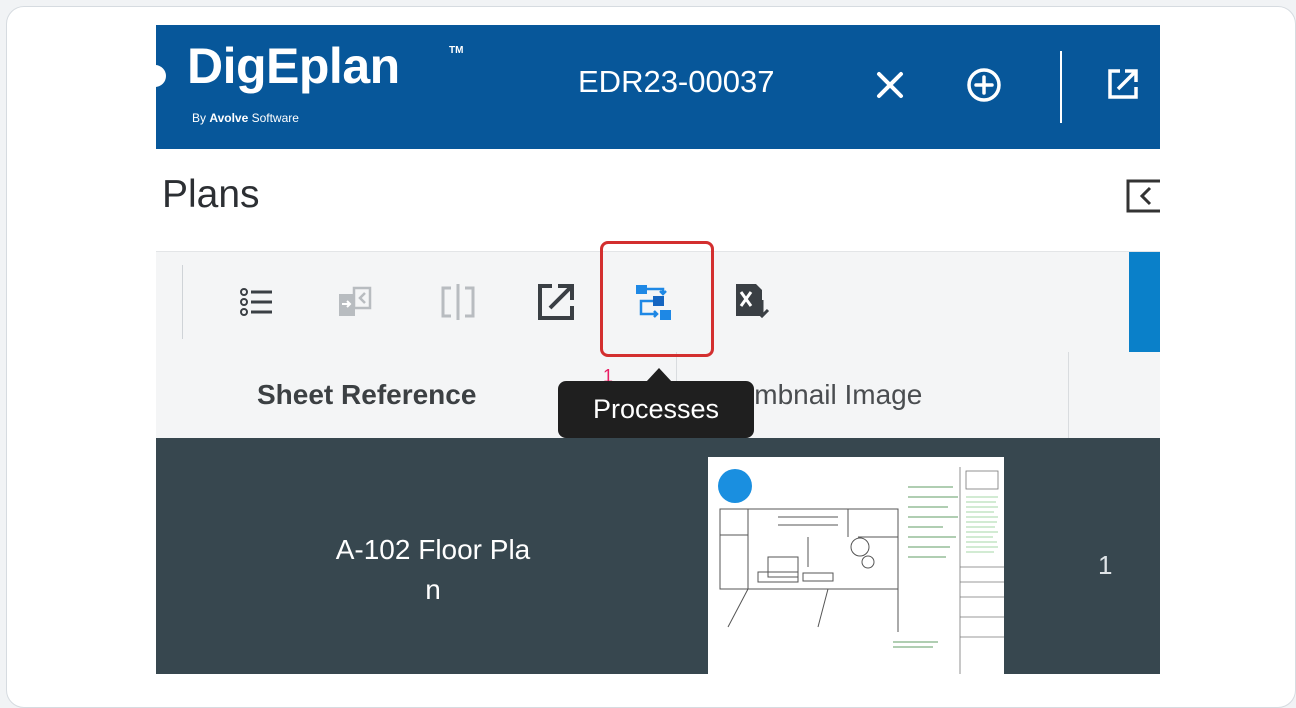 The image size is (1296, 708). I want to click on collapse-panel-button, so click(1143, 196).